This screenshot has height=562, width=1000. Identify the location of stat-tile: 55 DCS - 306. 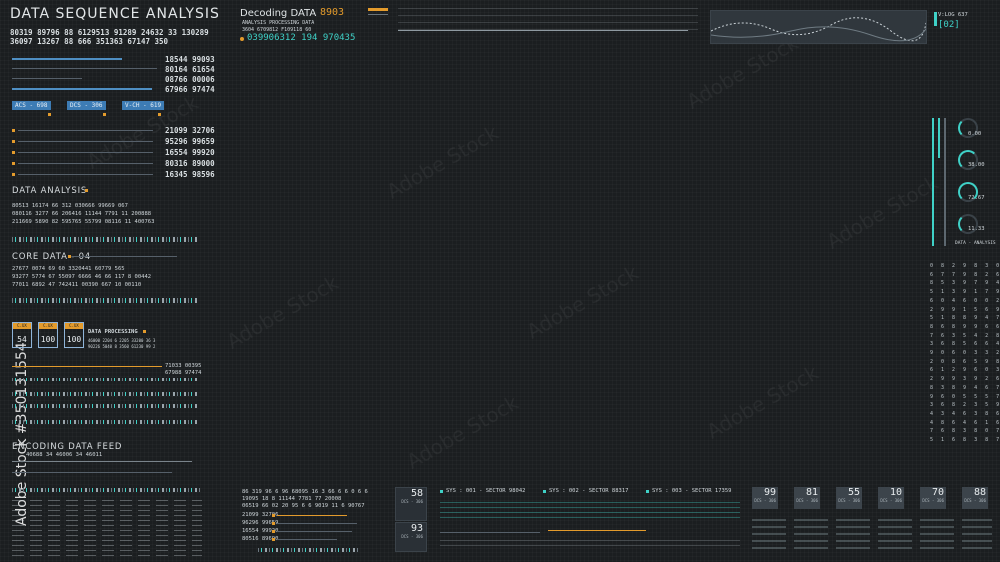
(849, 498).